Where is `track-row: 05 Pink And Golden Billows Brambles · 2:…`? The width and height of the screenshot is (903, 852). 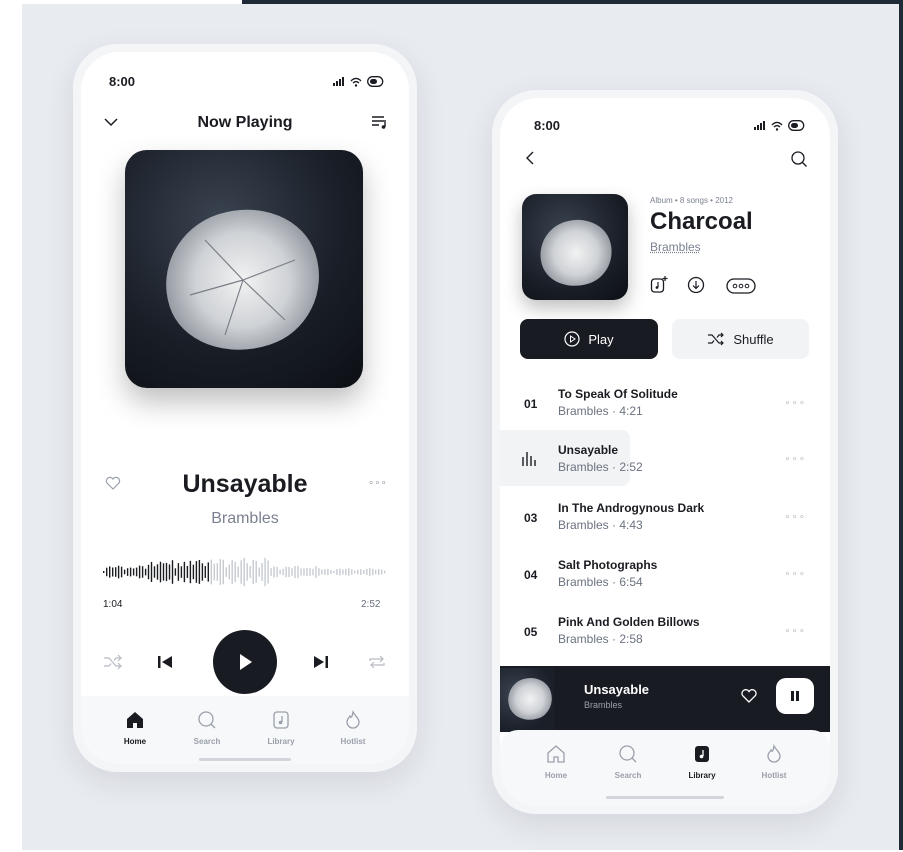
track-row: 05 Pink And Golden Billows Brambles · 2:… is located at coordinates (665, 634).